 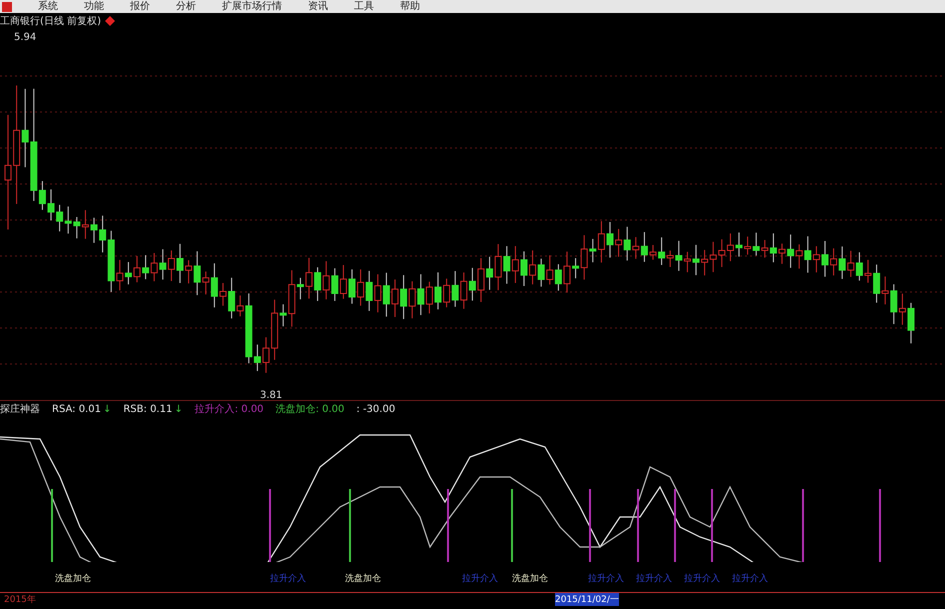 What do you see at coordinates (109, 21) in the screenshot?
I see `diamond-marker-icon` at bounding box center [109, 21].